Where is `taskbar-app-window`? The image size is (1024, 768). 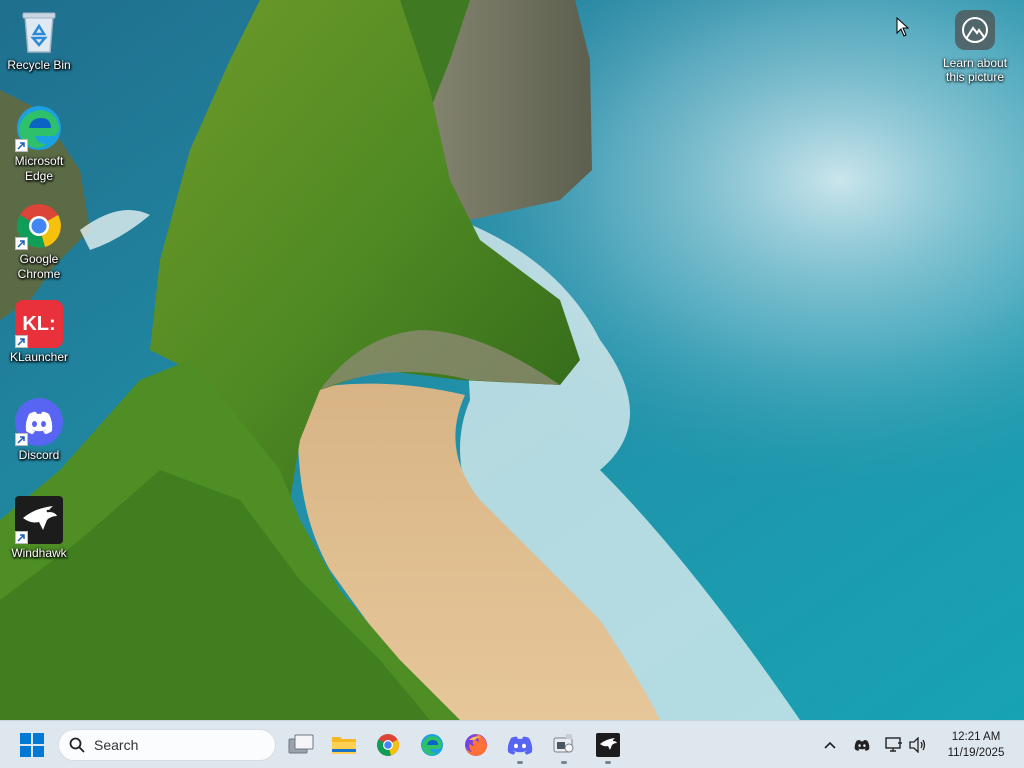
taskbar-app-window is located at coordinates (564, 745).